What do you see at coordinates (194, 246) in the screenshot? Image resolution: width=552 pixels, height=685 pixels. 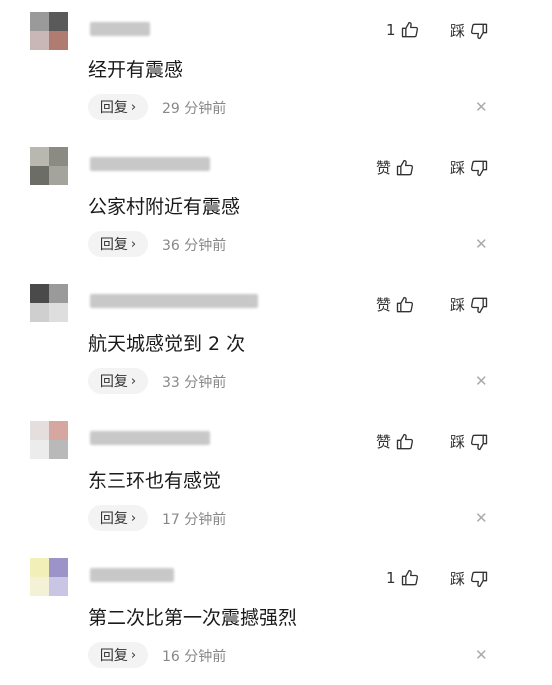 I see `timestamp: 36 分钟前` at bounding box center [194, 246].